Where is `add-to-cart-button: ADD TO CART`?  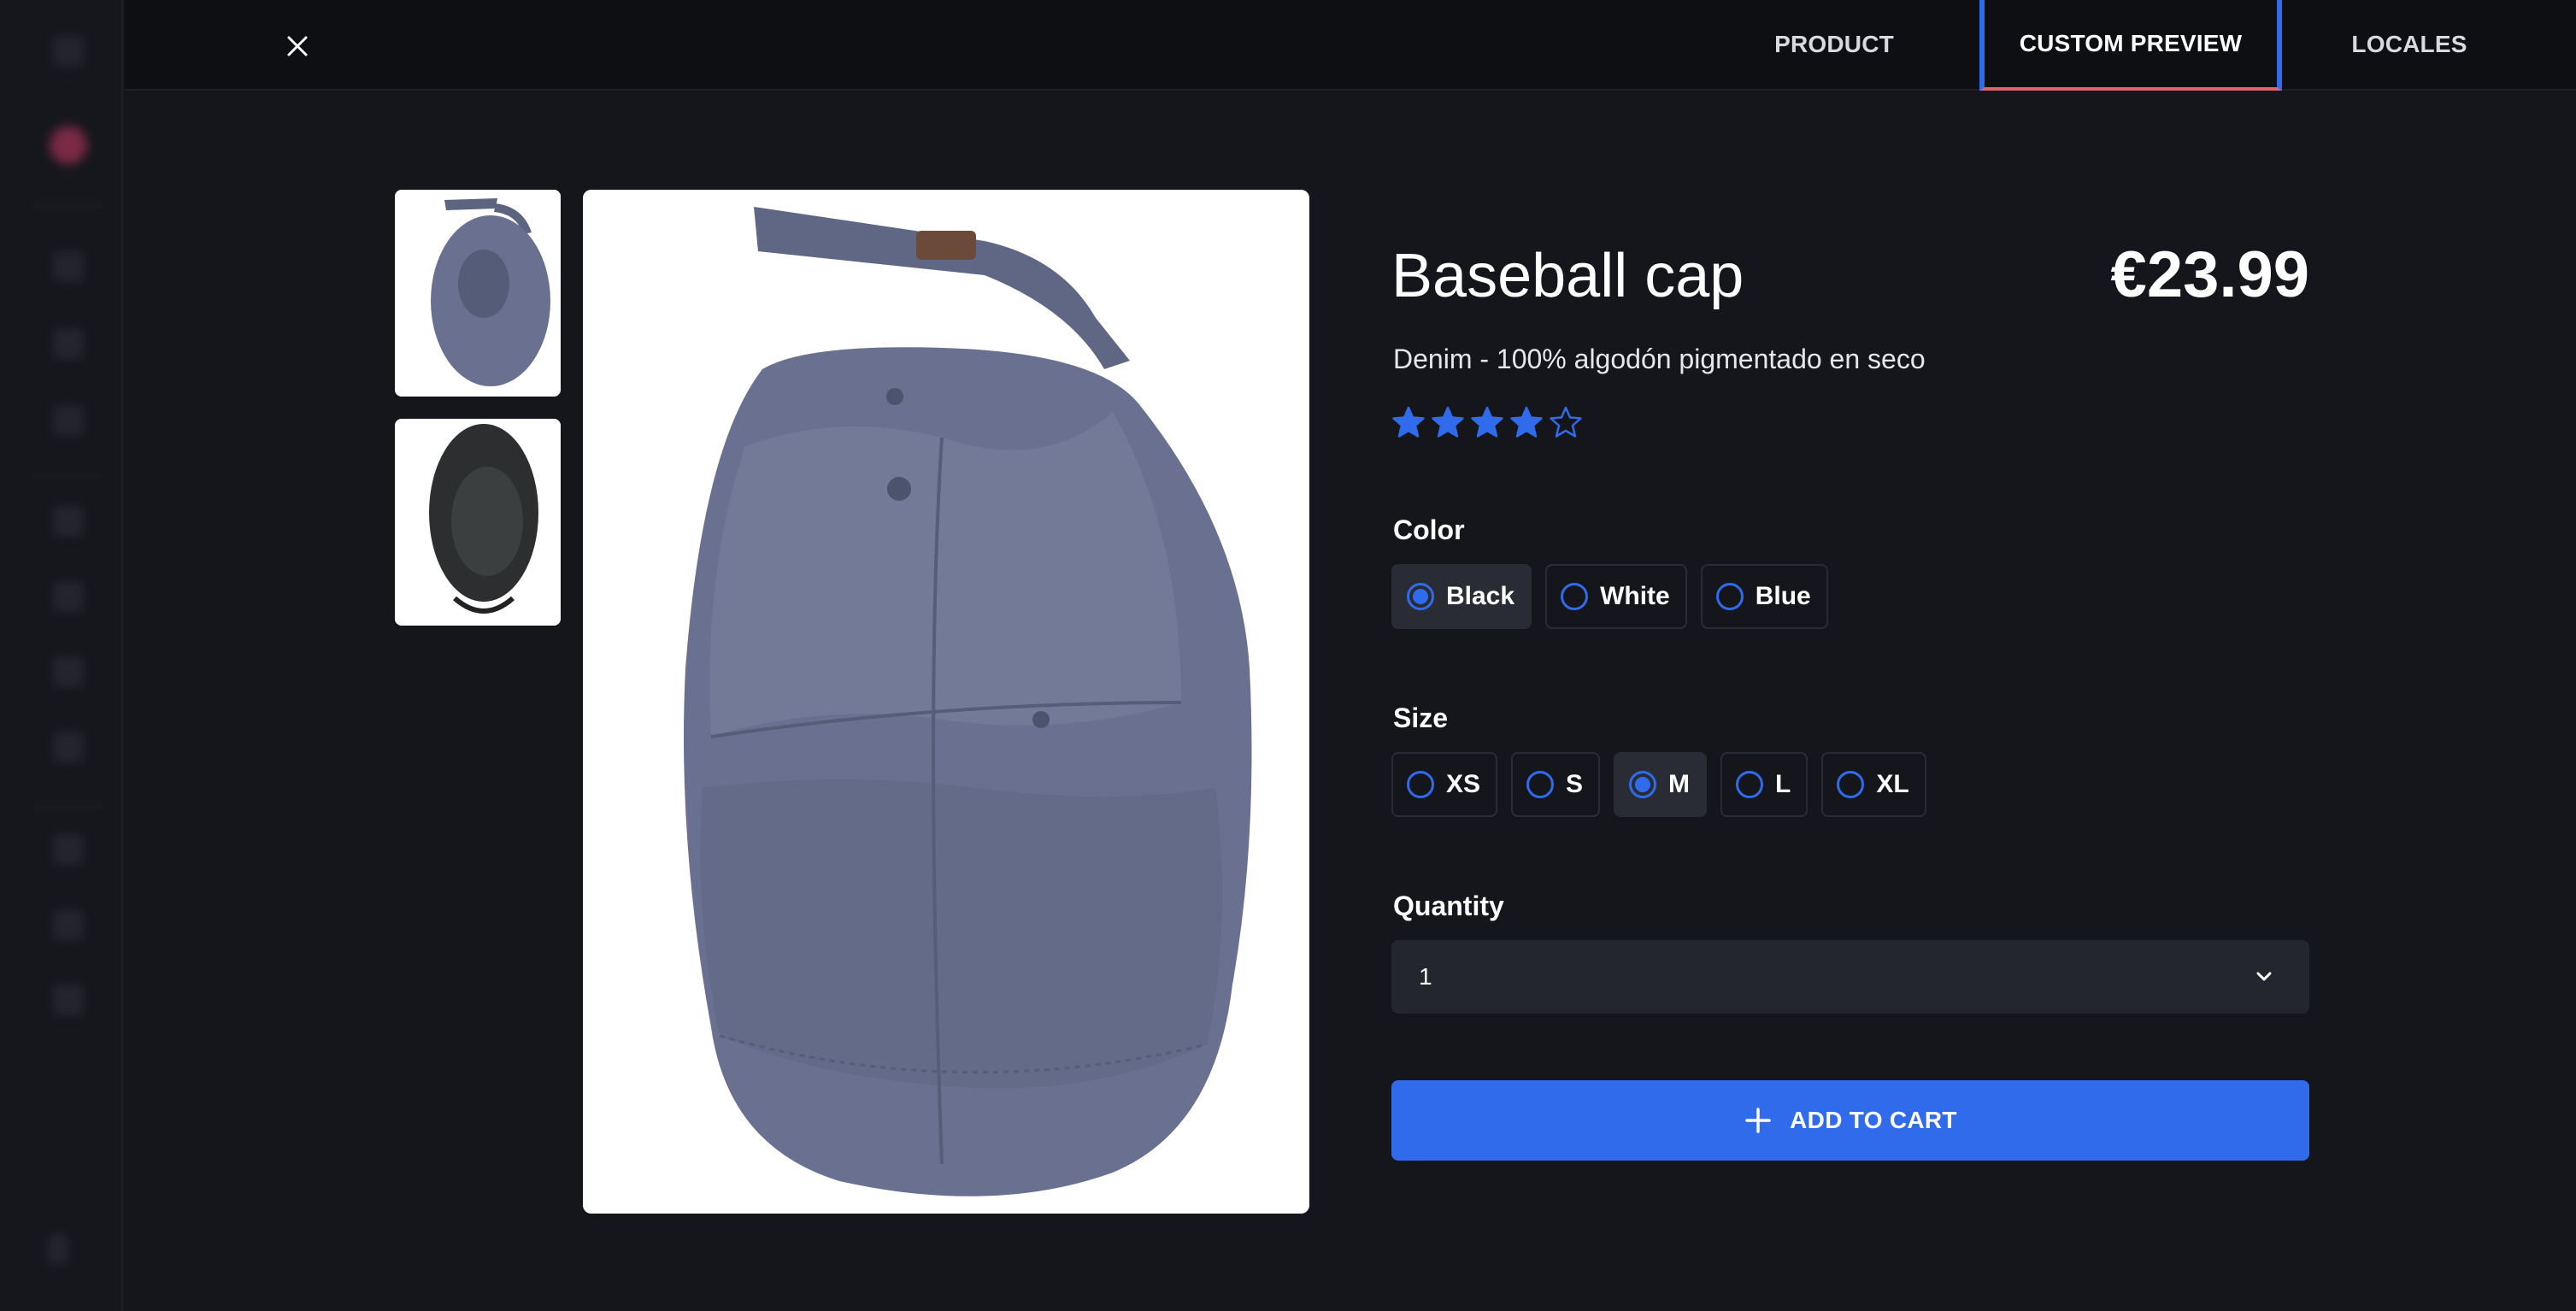 add-to-cart-button: ADD TO CART is located at coordinates (1850, 1120).